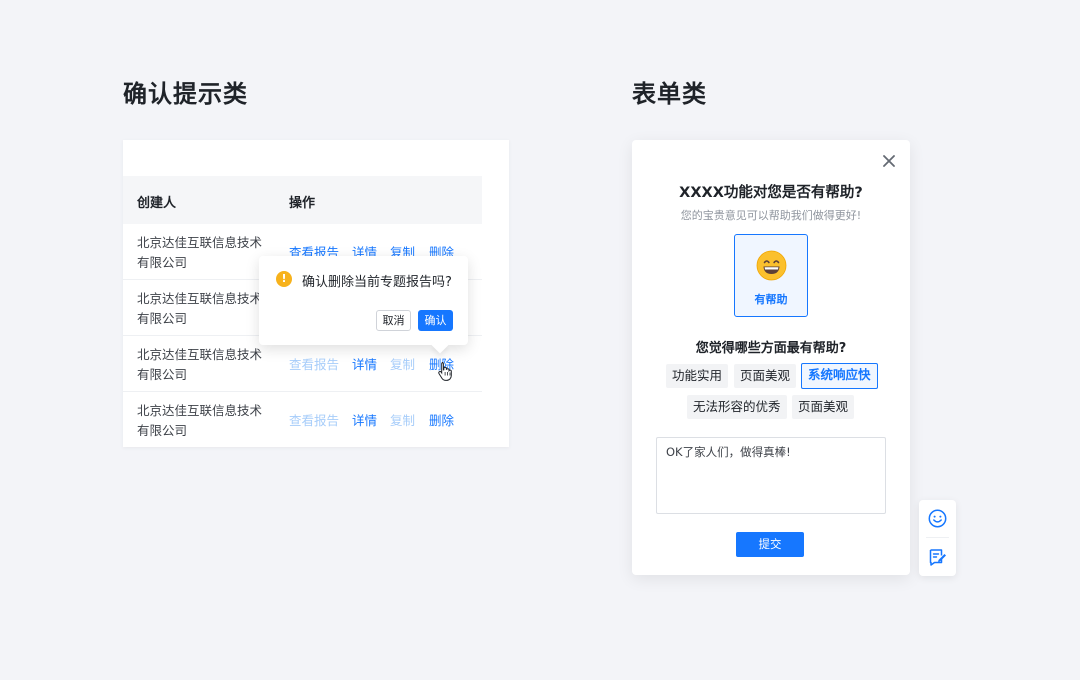  What do you see at coordinates (363, 300) in the screenshot?
I see `delete-popconfirm: ! 确认删除当前专题报告吗? 取消 确认` at bounding box center [363, 300].